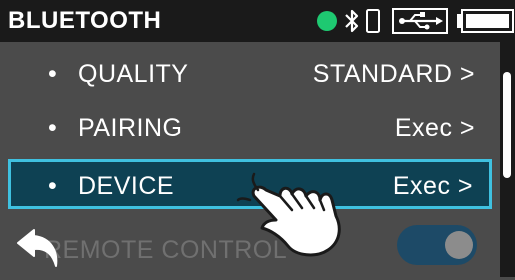 The height and width of the screenshot is (280, 515). What do you see at coordinates (373, 21) in the screenshot?
I see `phone-icon` at bounding box center [373, 21].